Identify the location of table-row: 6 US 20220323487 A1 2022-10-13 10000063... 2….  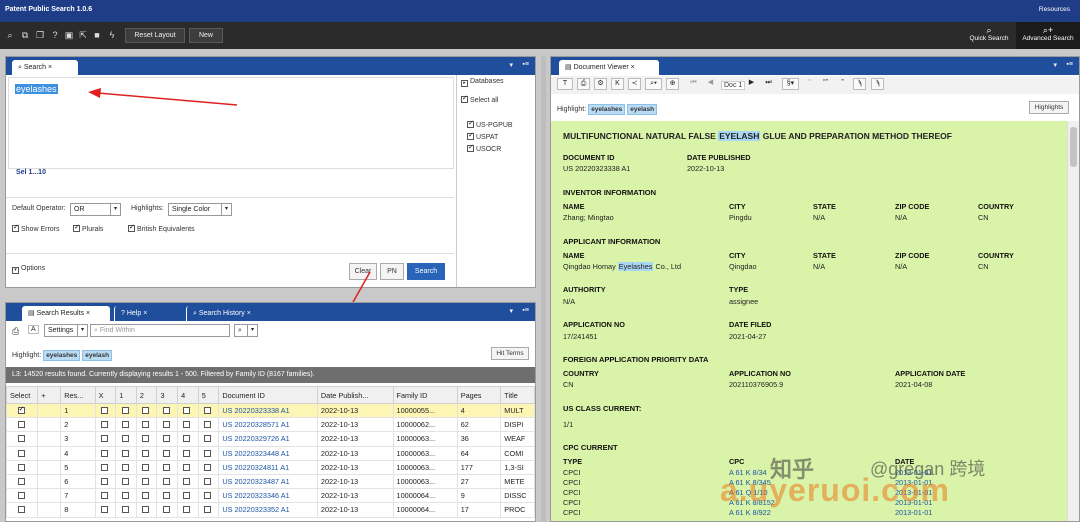
(270, 481).